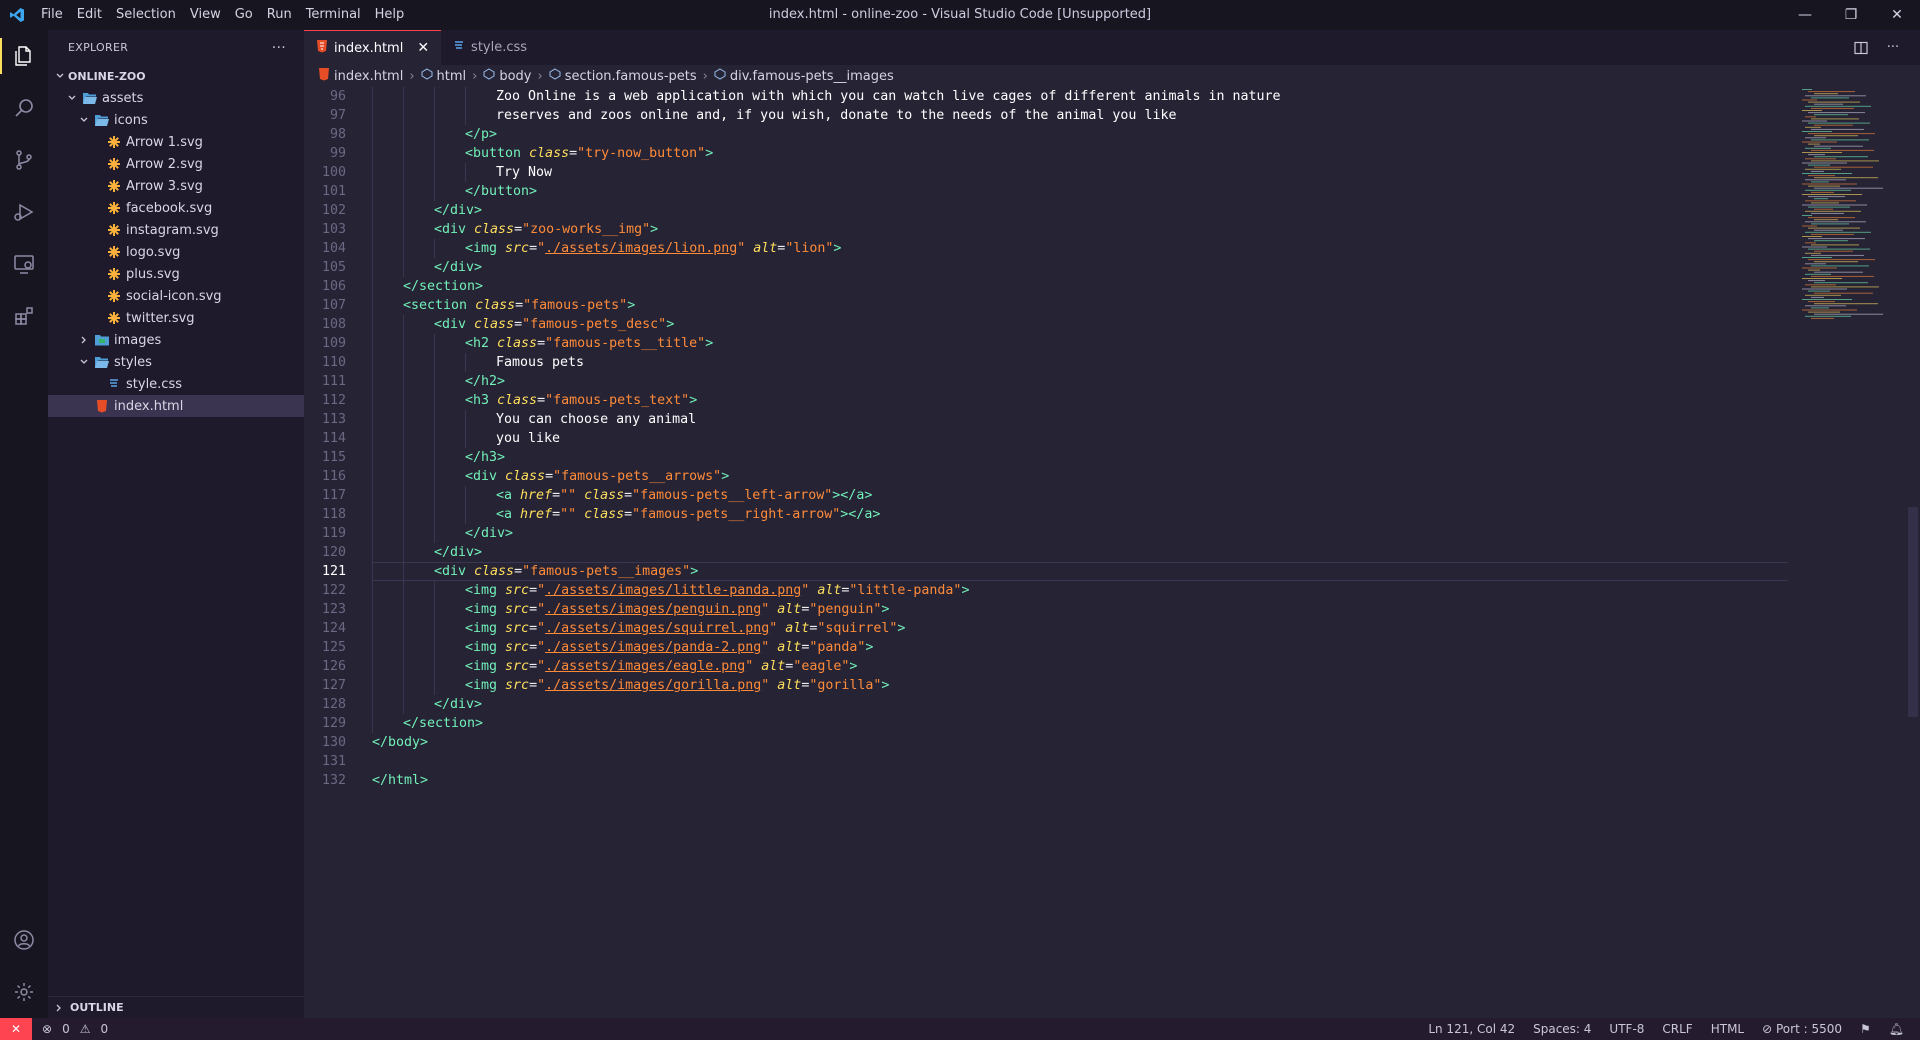  What do you see at coordinates (176, 47) in the screenshot?
I see `explorer-header: EXPLORER ···` at bounding box center [176, 47].